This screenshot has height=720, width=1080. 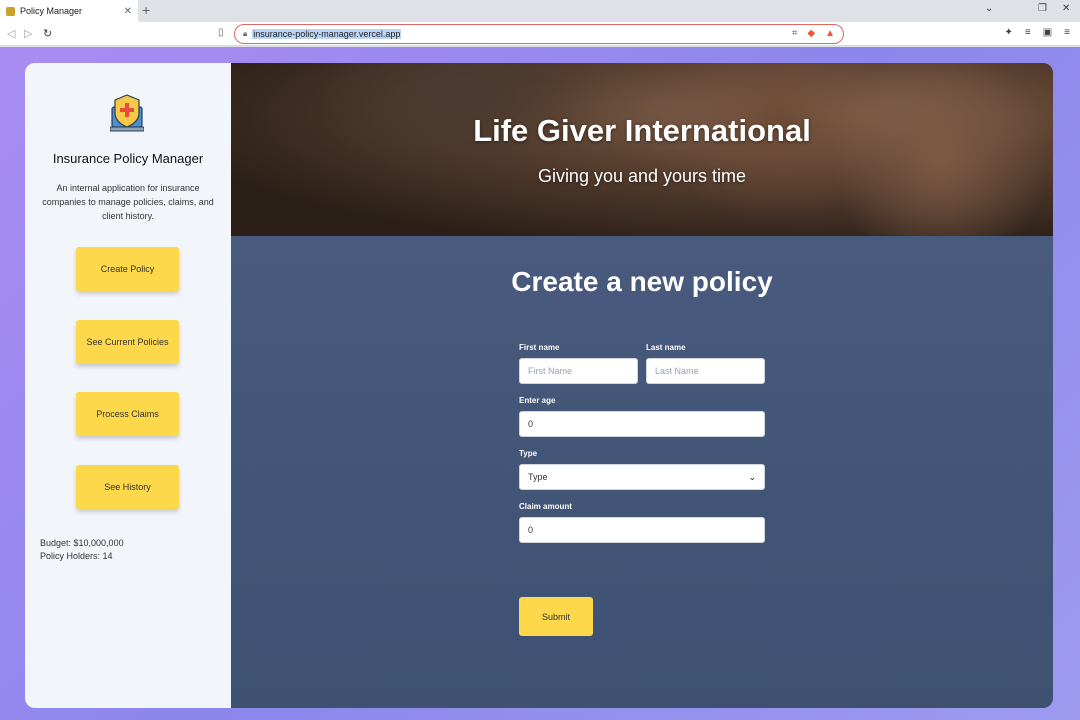 I want to click on process-claims-button: Process Claims, so click(x=127, y=414).